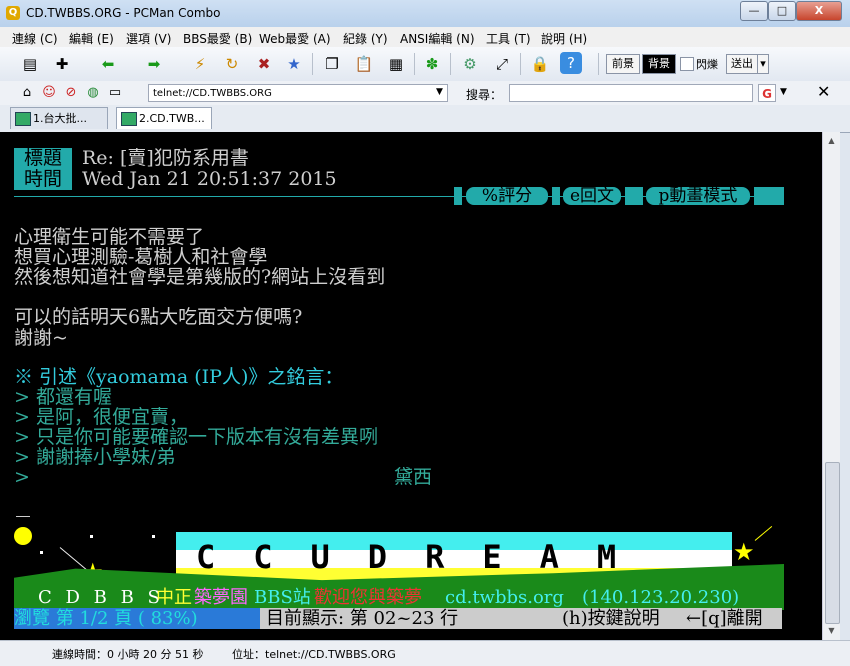 The image size is (850, 666). Describe the element at coordinates (687, 64) in the screenshot. I see `blink-checkbox` at that location.